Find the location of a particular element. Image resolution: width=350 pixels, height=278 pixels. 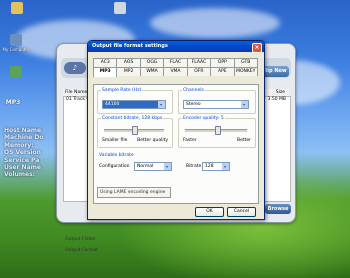

rip-now-button: Rip Now is located at coordinates (275, 71).